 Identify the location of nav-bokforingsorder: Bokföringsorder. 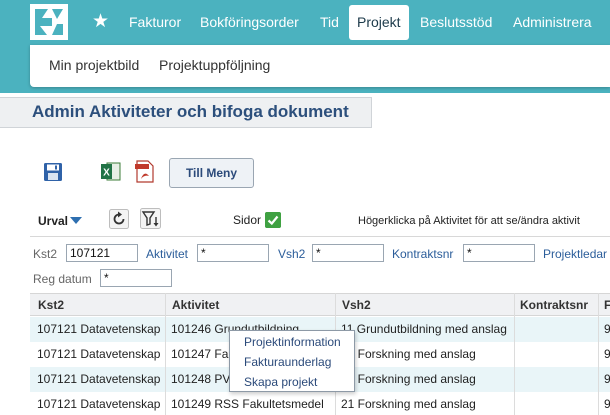
(249, 22).